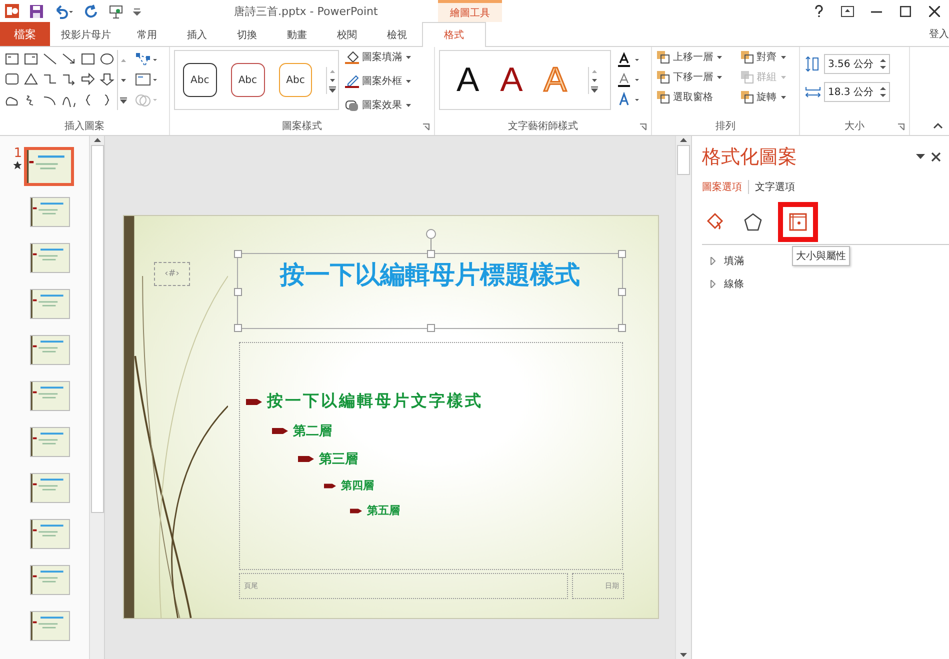  I want to click on selected-icon-frame, so click(798, 222).